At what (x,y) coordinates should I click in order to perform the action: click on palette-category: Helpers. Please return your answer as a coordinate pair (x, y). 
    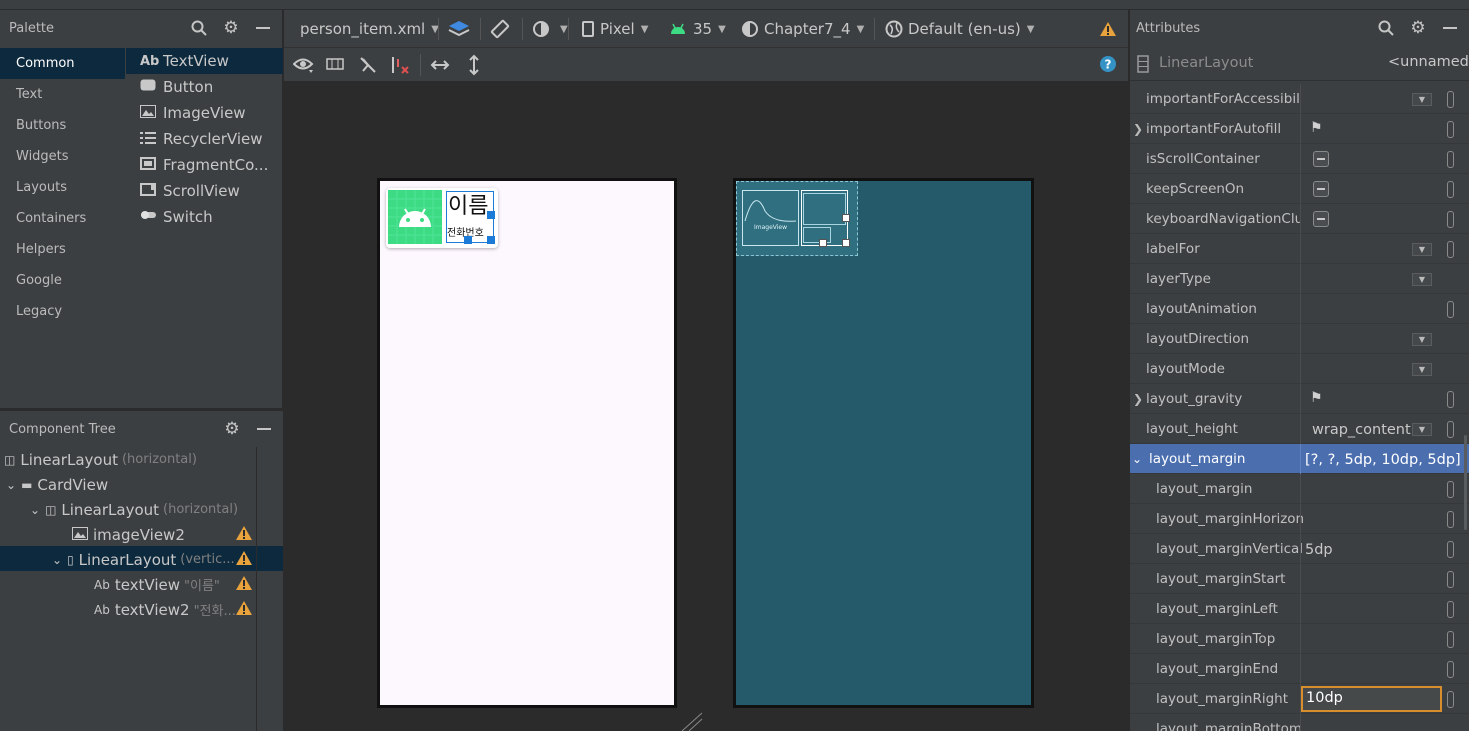
    Looking at the image, I should click on (62, 249).